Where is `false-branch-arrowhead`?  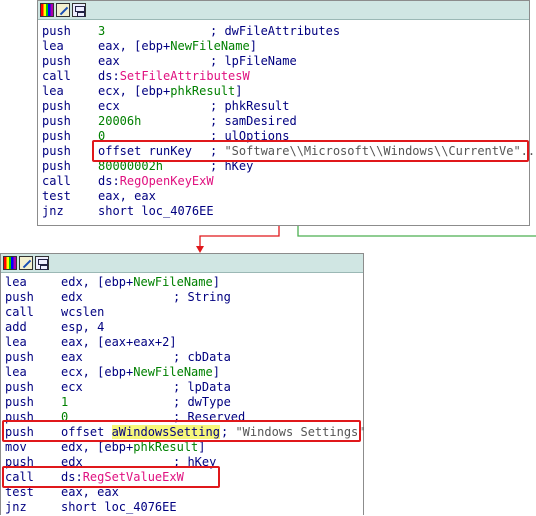
false-branch-arrowhead is located at coordinates (200, 249).